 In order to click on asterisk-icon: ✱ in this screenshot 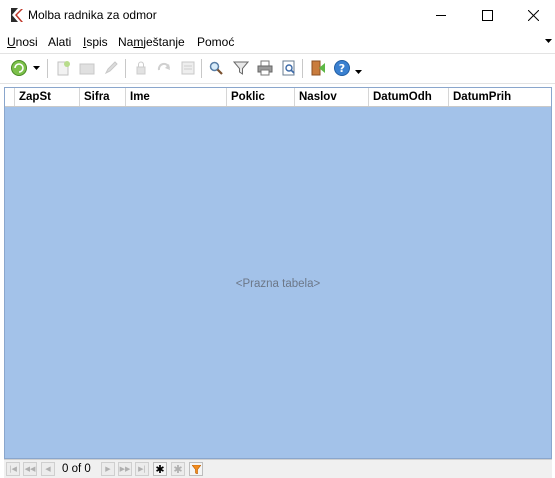, I will do `click(160, 469)`.